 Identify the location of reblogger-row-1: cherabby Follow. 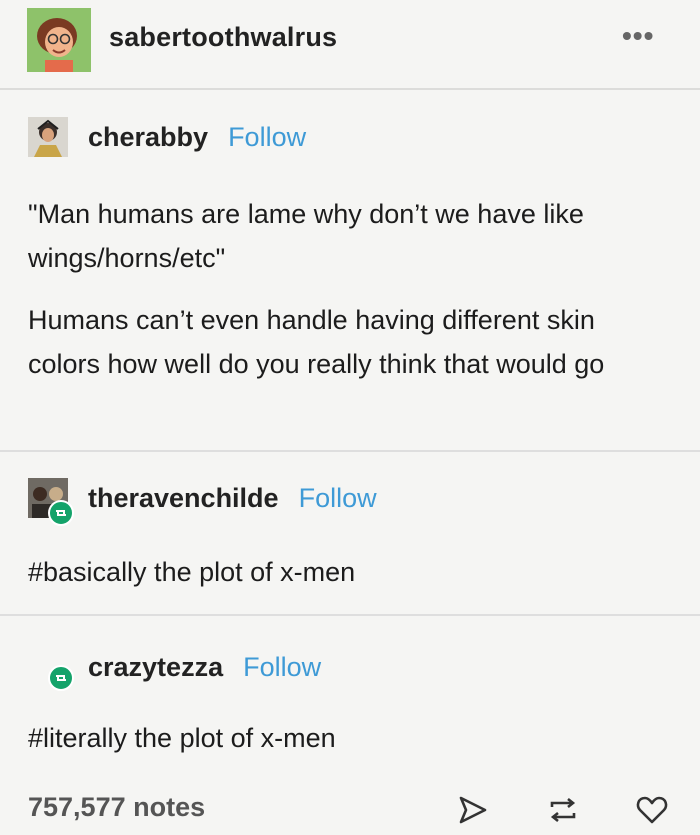
(167, 137).